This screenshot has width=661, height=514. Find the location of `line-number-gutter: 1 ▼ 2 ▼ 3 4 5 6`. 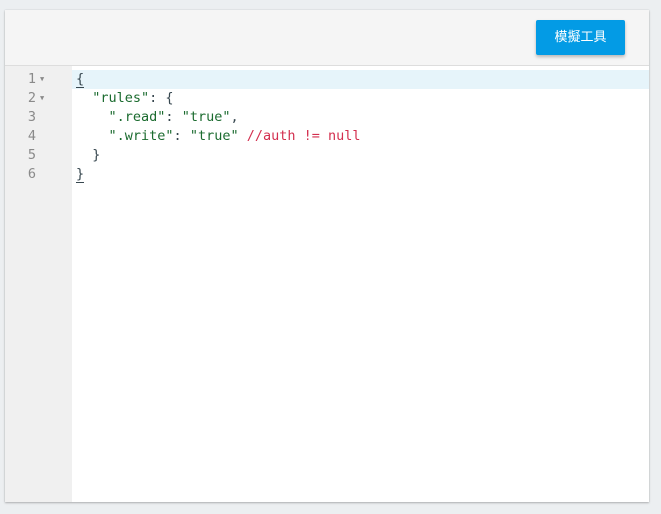

line-number-gutter: 1 ▼ 2 ▼ 3 4 5 6 is located at coordinates (38, 284).